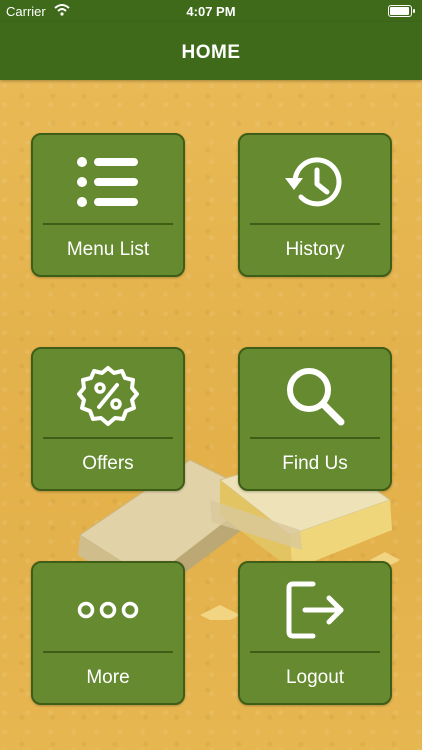  Describe the element at coordinates (315, 677) in the screenshot. I see `logout-label: Logout` at that location.